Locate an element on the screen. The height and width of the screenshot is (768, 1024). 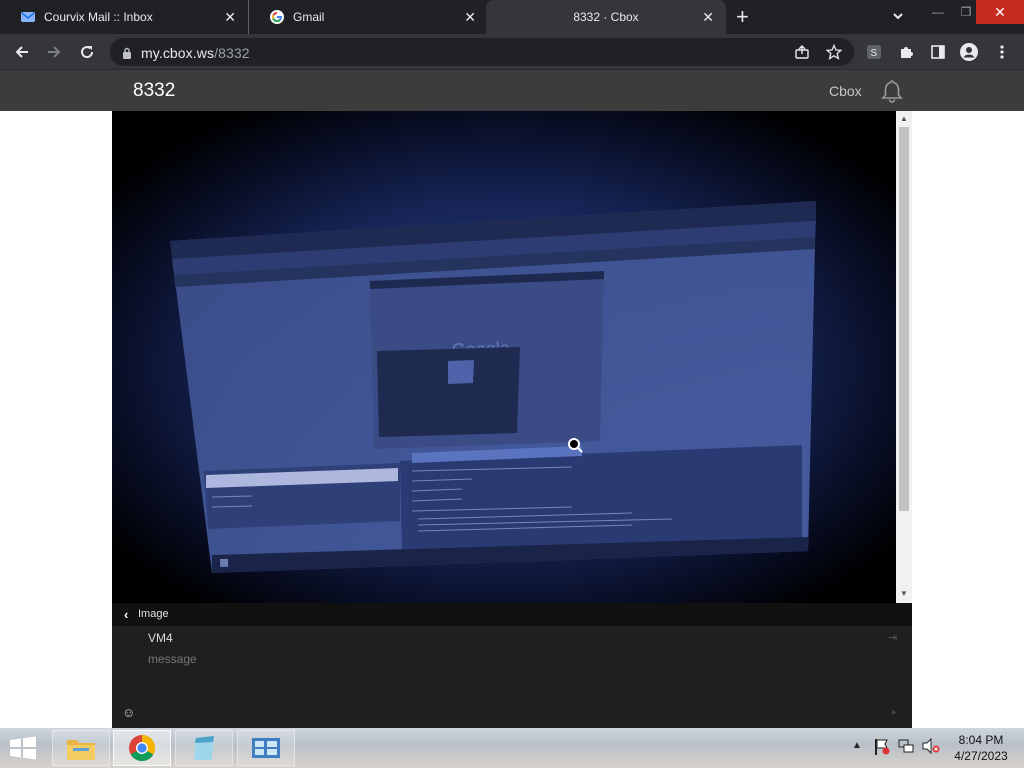
new-tab-button: + is located at coordinates (742, 17).